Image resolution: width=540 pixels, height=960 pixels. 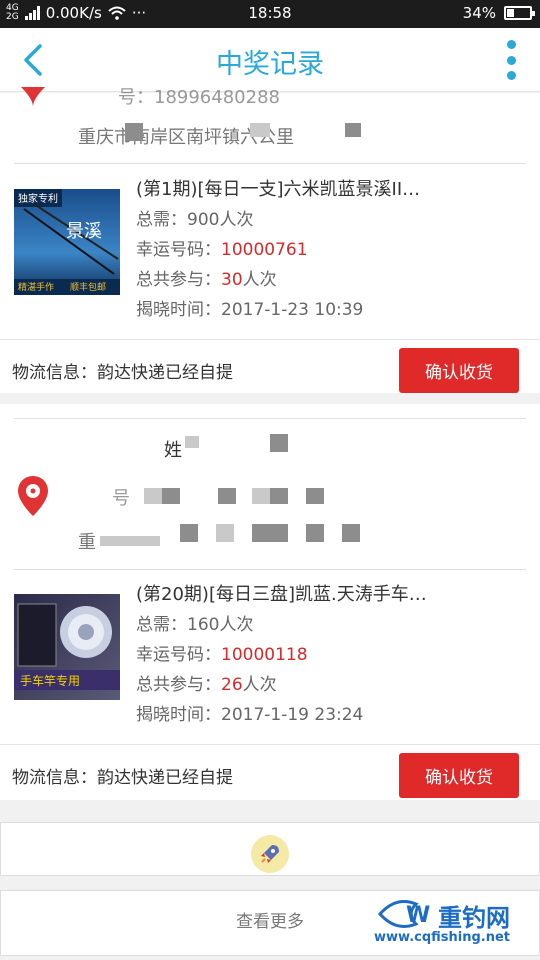 I want to click on status-time: 18:58, so click(x=270, y=13).